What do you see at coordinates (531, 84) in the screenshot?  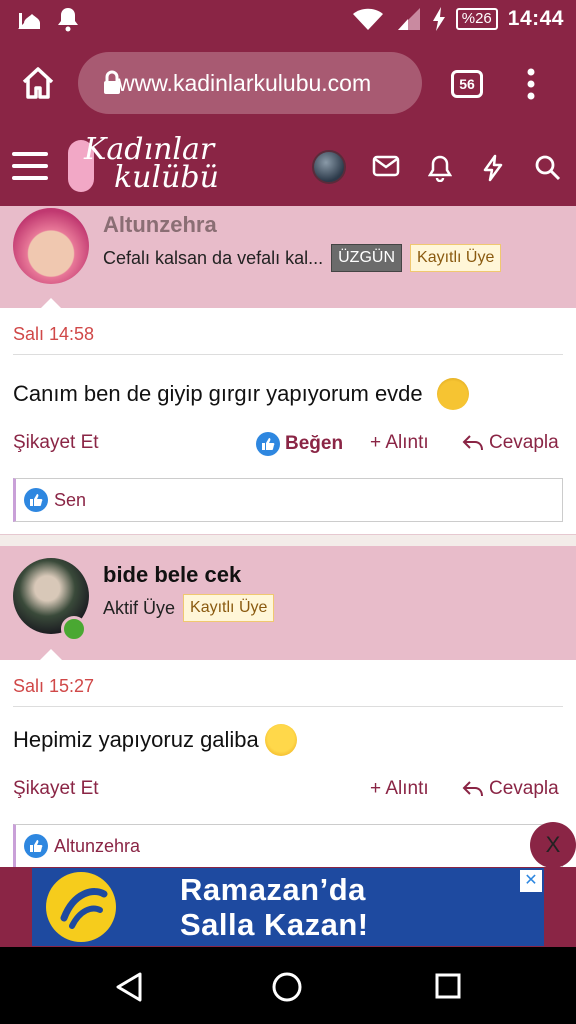 I see `overflow-menu-icon` at bounding box center [531, 84].